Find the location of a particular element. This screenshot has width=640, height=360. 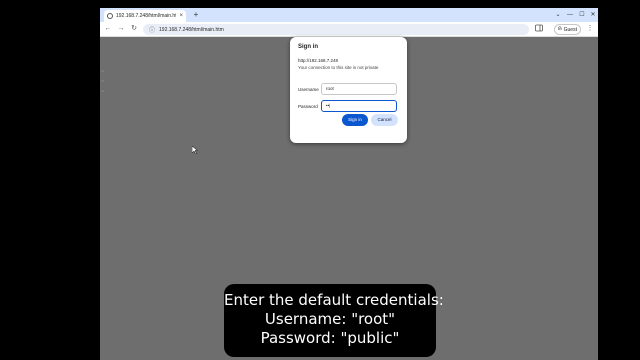

tab-search-icon: ⌄ is located at coordinates (558, 15).